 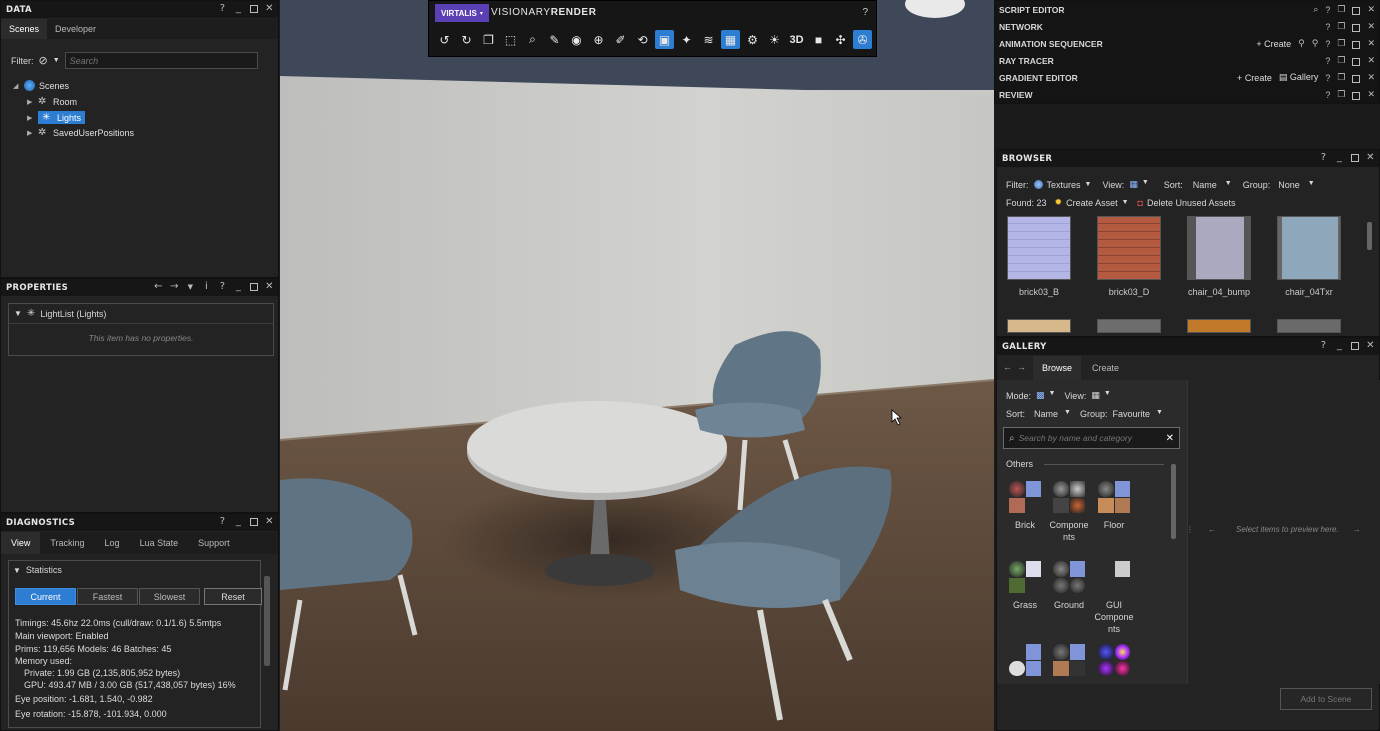 What do you see at coordinates (1190, 529) in the screenshot?
I see `drag-handle-icon: ⋮` at bounding box center [1190, 529].